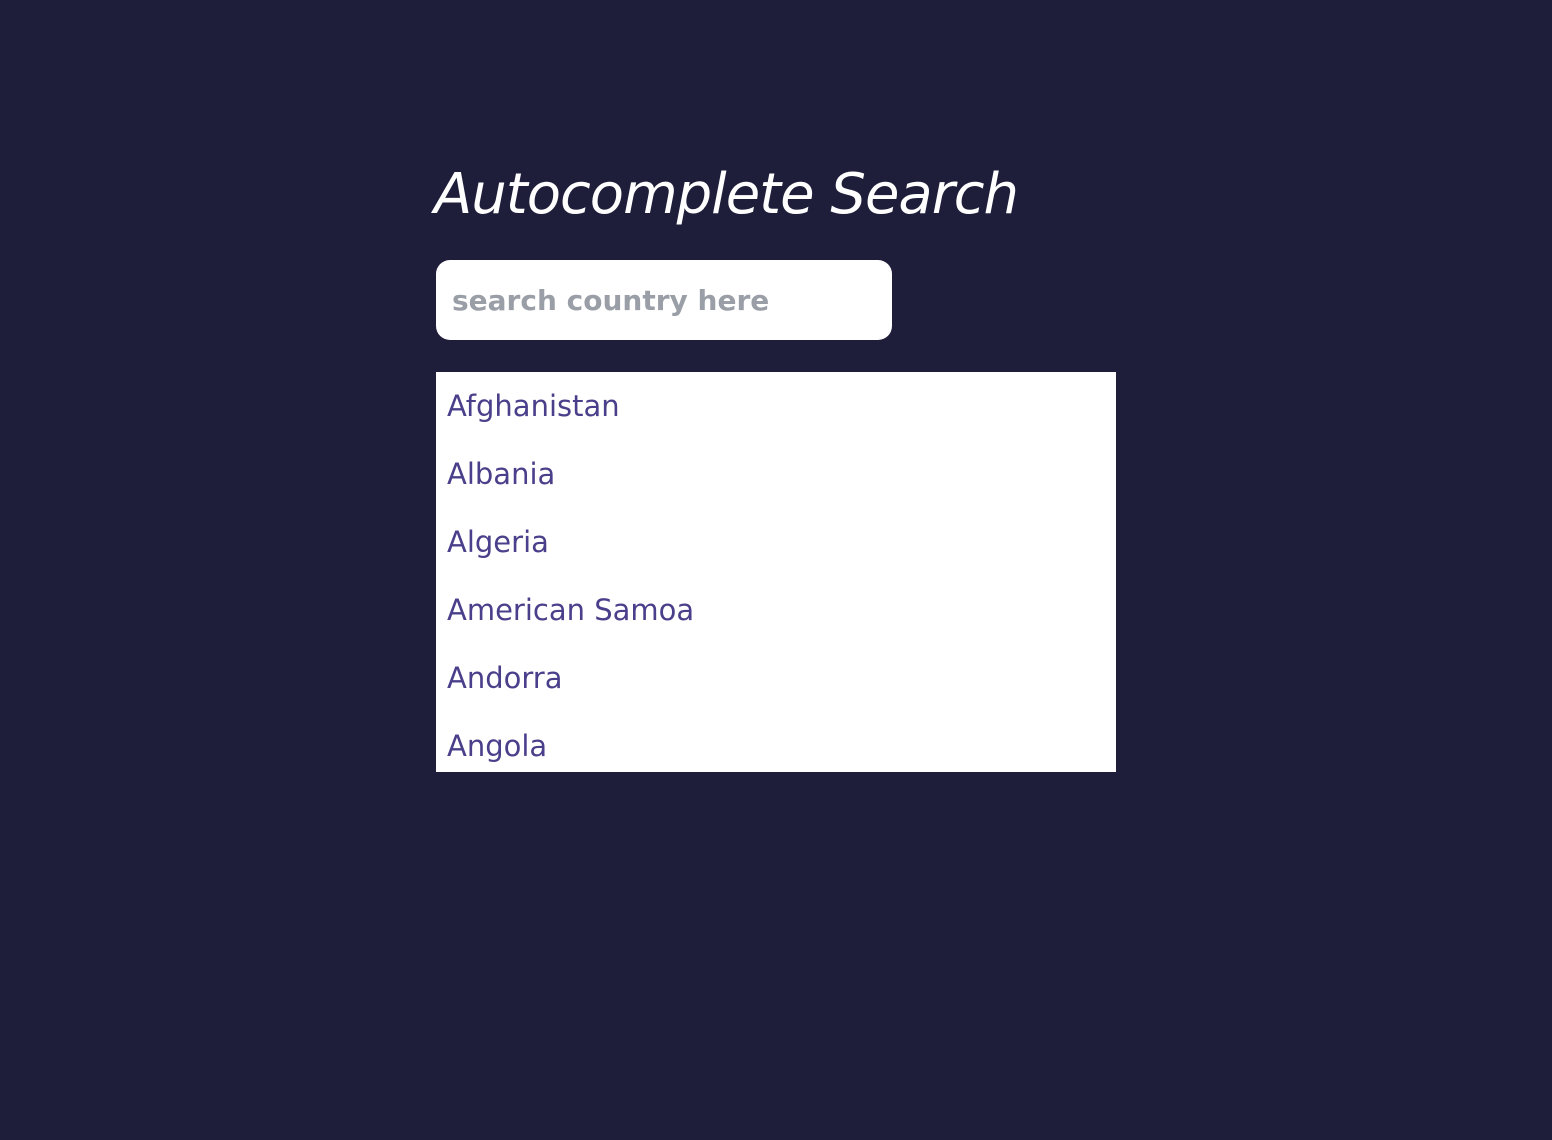 This screenshot has width=1552, height=1140. I want to click on result-item: Albania, so click(776, 474).